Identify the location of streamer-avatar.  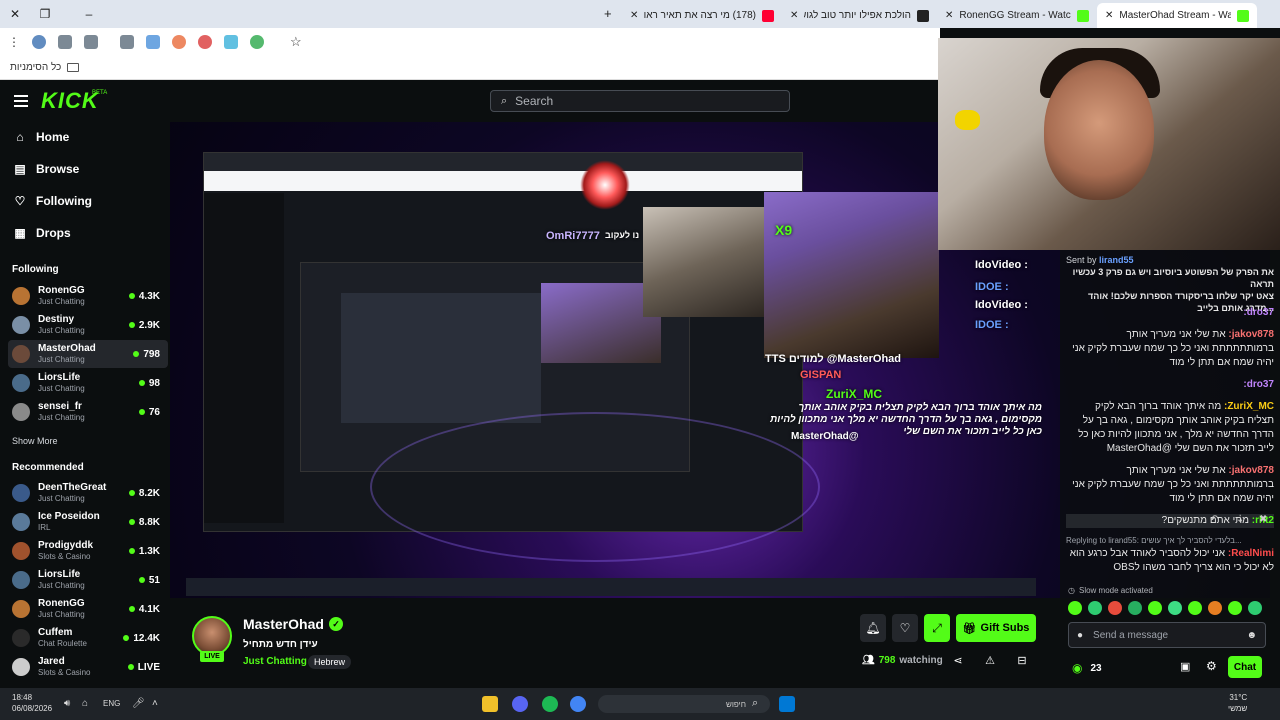
(212, 636).